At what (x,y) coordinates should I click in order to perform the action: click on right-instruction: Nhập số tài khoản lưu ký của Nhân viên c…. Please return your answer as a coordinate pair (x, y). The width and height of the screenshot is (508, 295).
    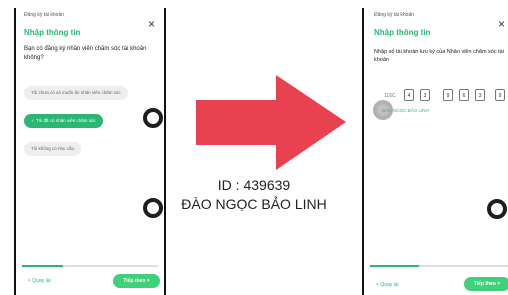
    Looking at the image, I should click on (439, 56).